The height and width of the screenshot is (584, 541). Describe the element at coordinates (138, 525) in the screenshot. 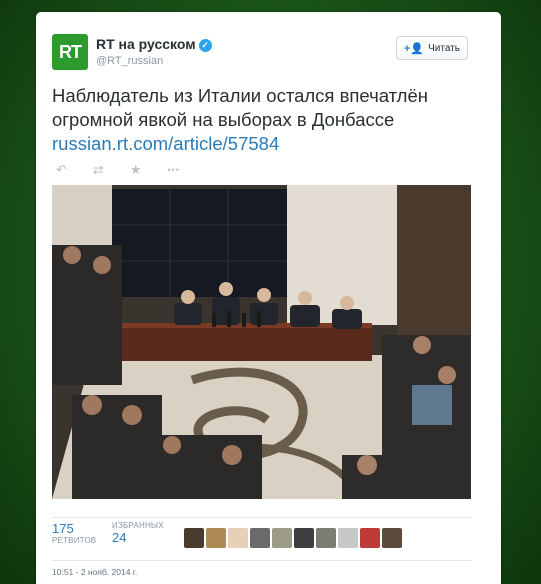

I see `favorites-label: ИЗБРАННЫХ` at that location.